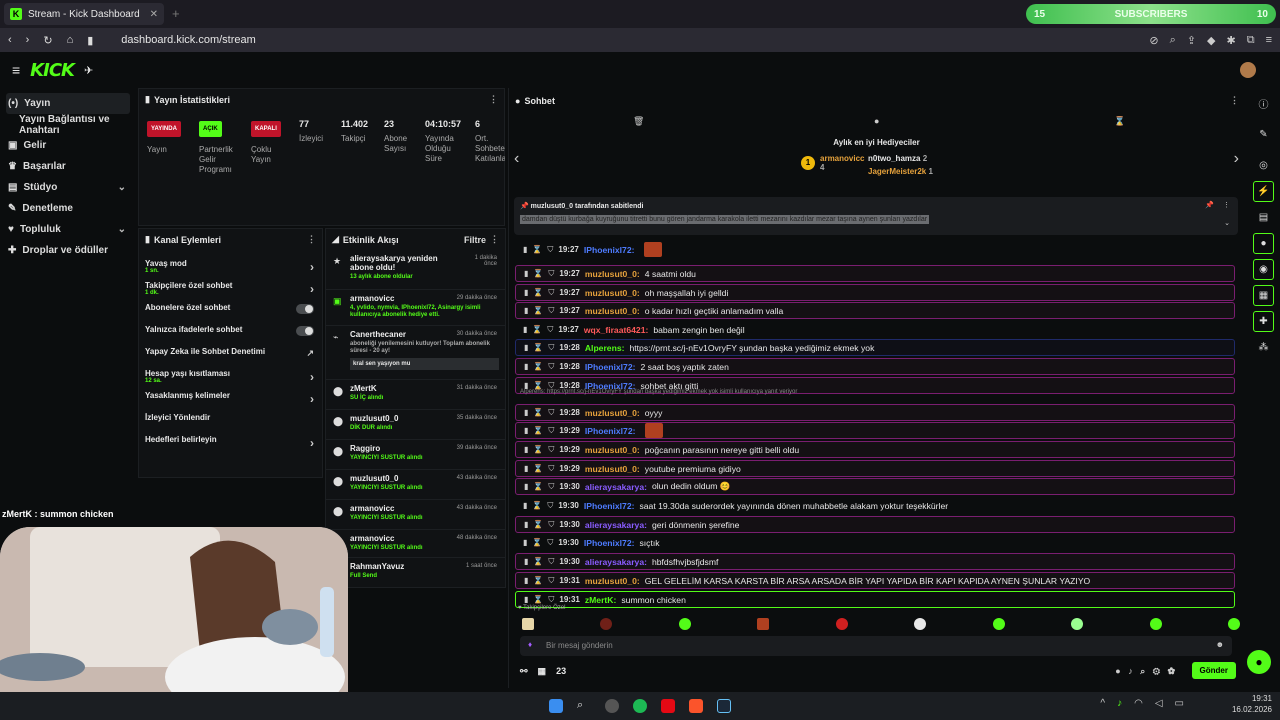 The width and height of the screenshot is (1280, 720). I want to click on edit-icon: ✎, so click(1263, 134).